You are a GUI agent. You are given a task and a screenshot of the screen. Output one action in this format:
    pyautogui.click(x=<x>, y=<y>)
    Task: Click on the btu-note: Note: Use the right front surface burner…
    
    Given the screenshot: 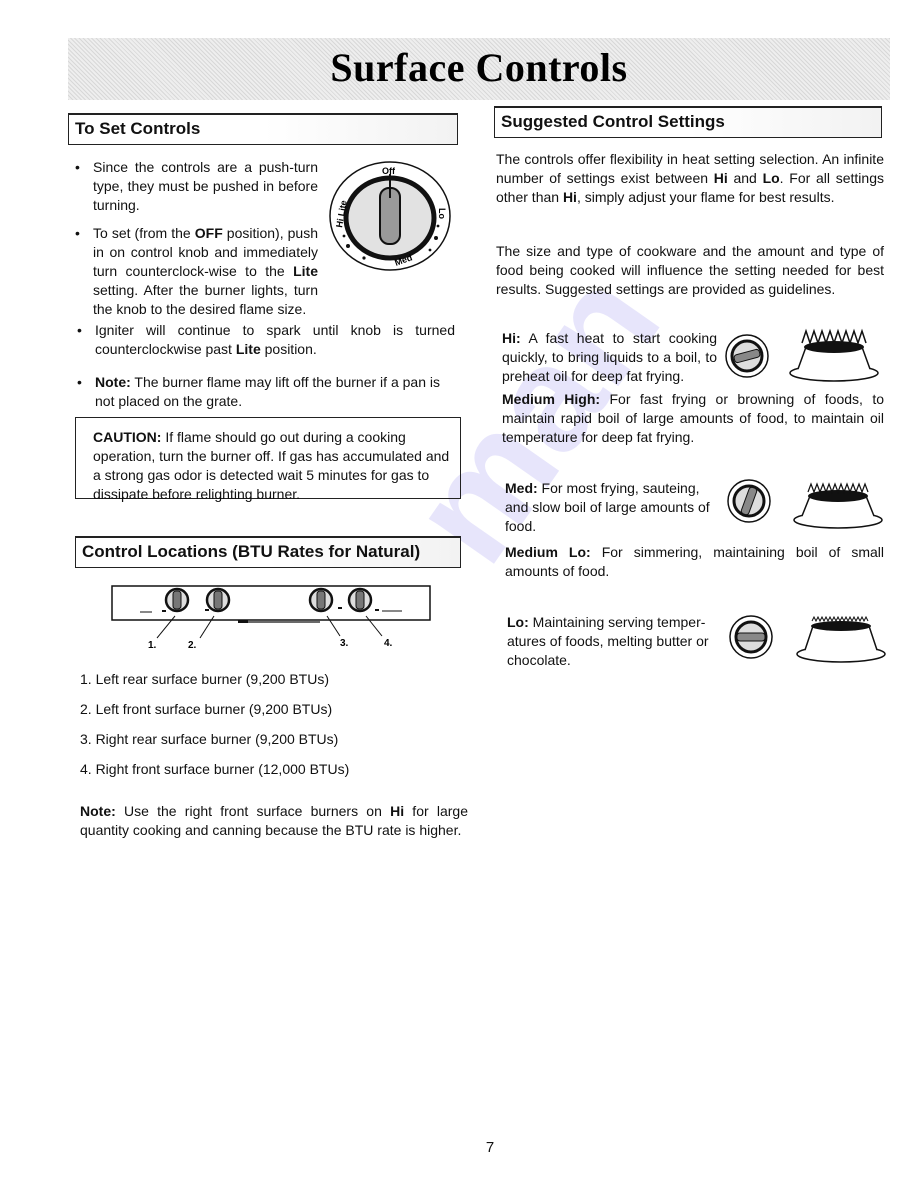 What is the action you would take?
    pyautogui.click(x=274, y=821)
    